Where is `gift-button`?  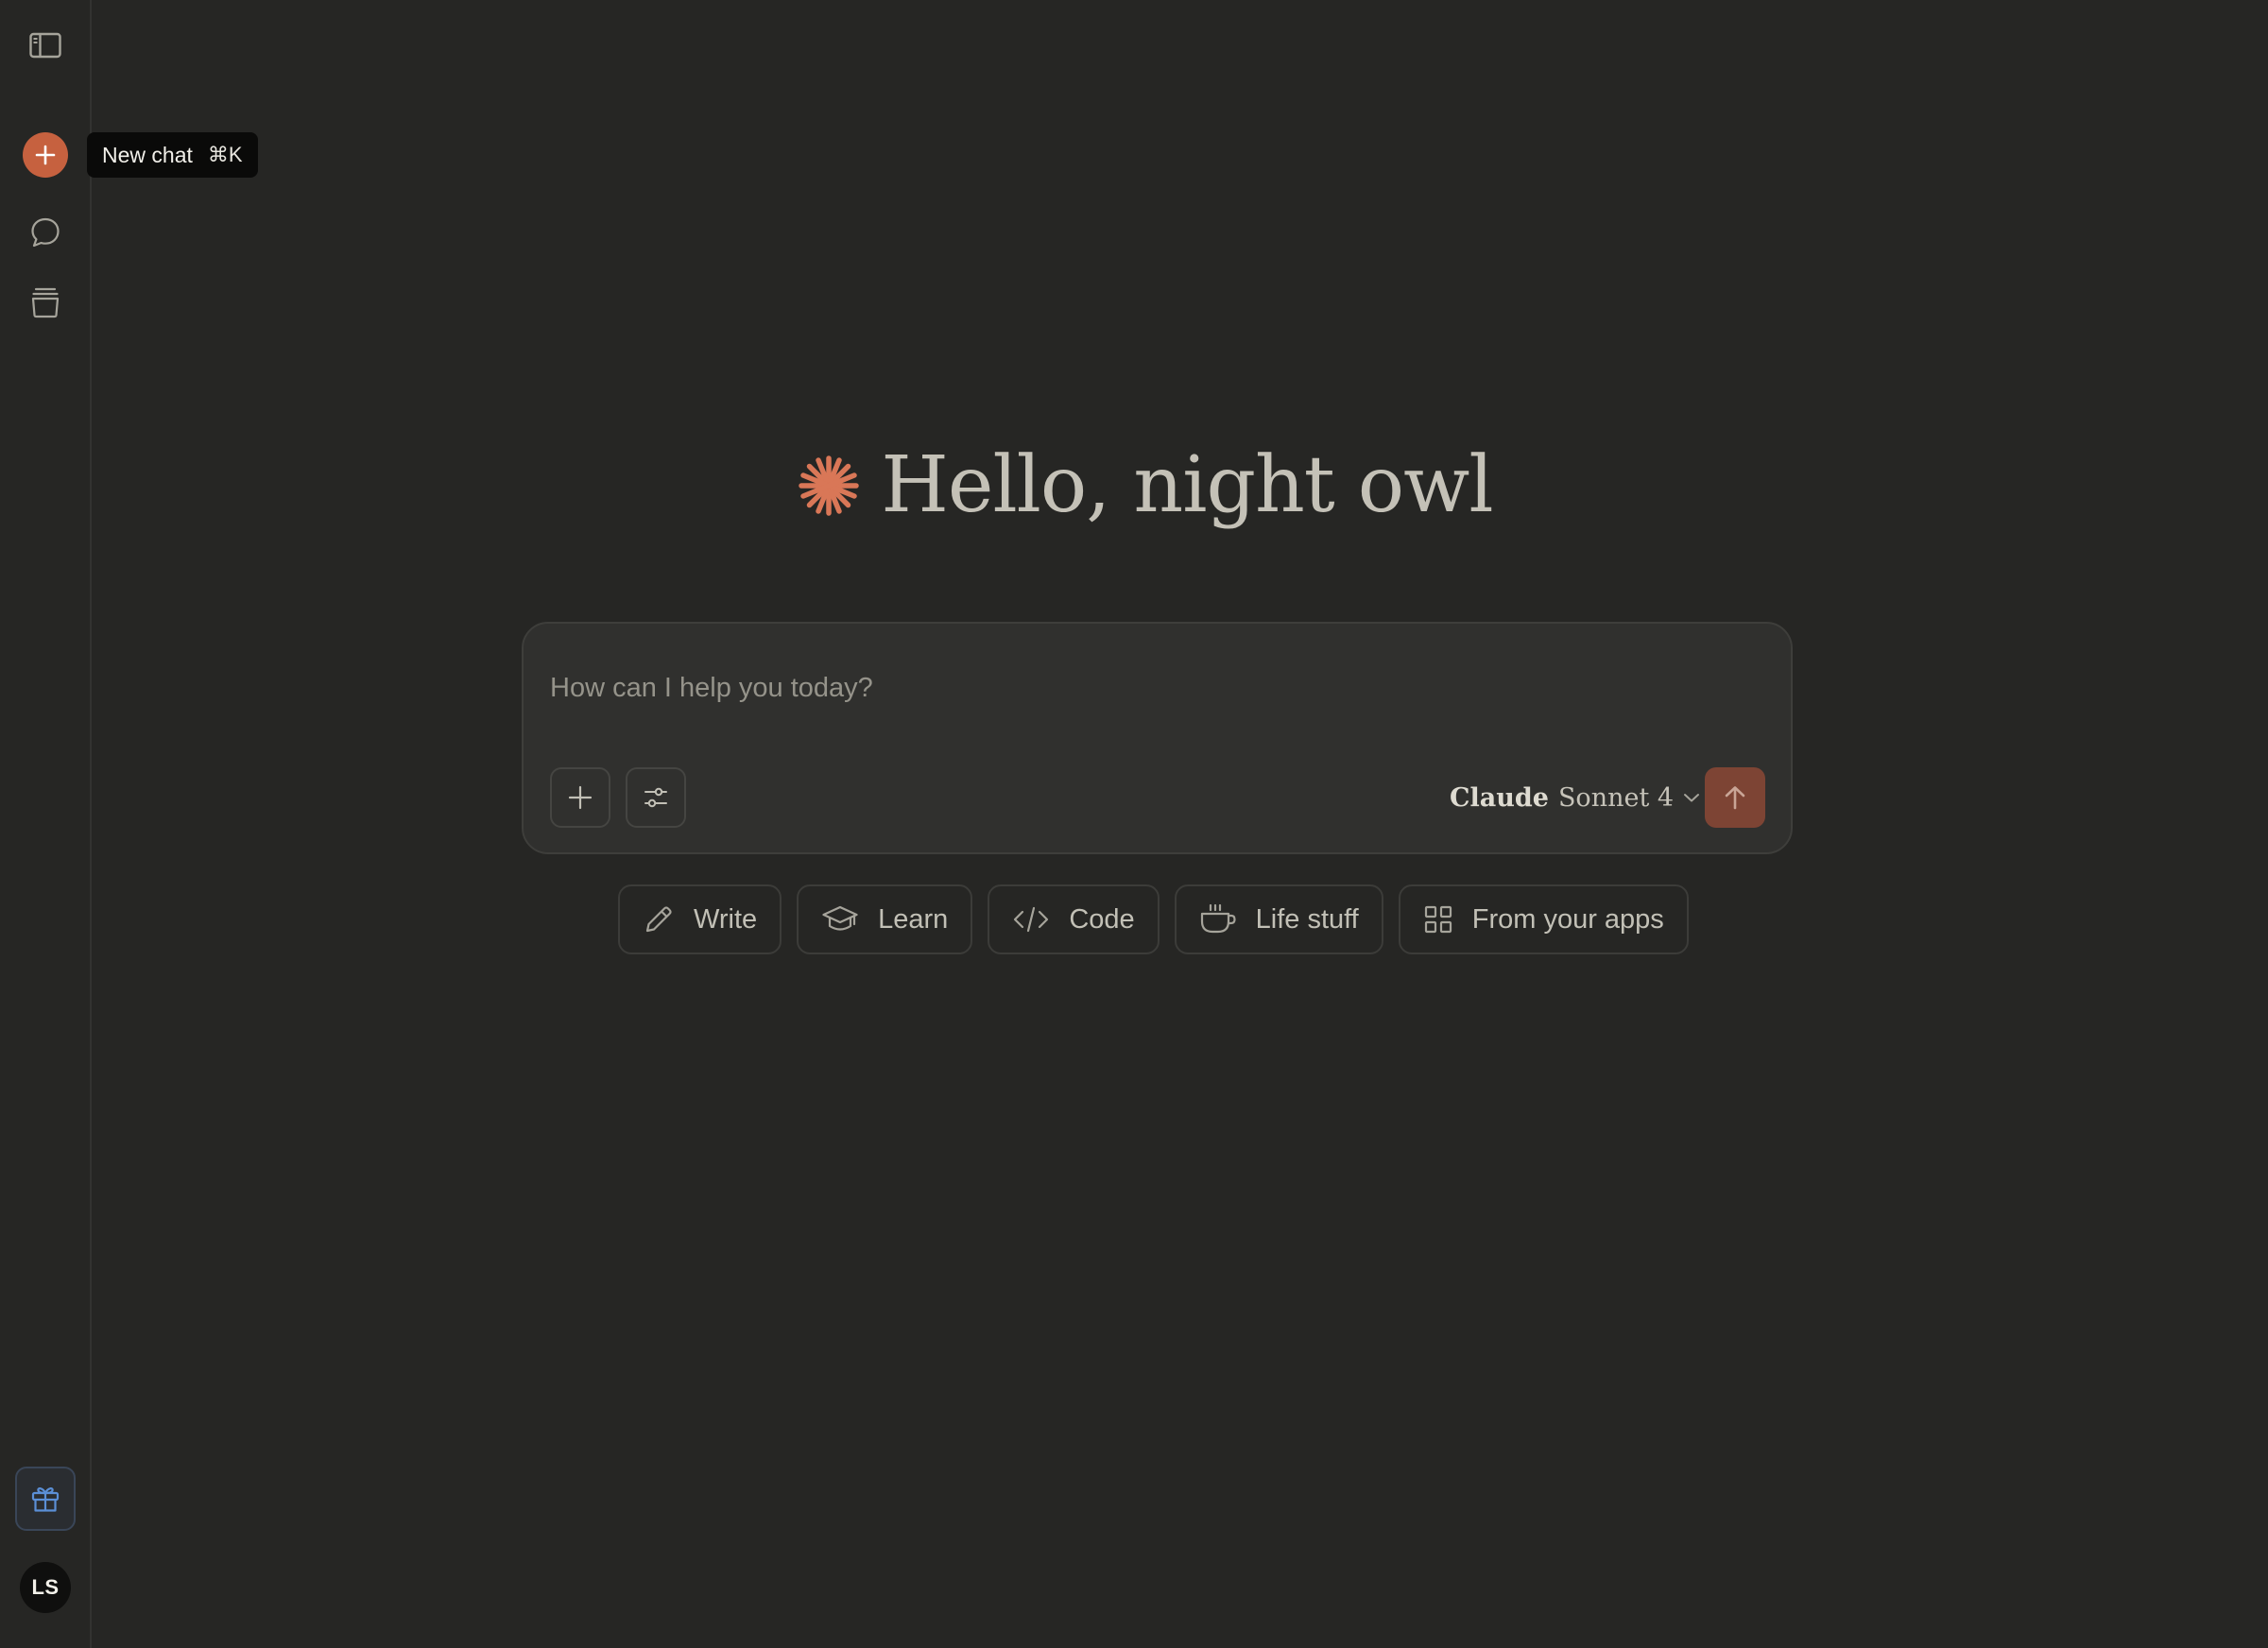
gift-button is located at coordinates (45, 1499).